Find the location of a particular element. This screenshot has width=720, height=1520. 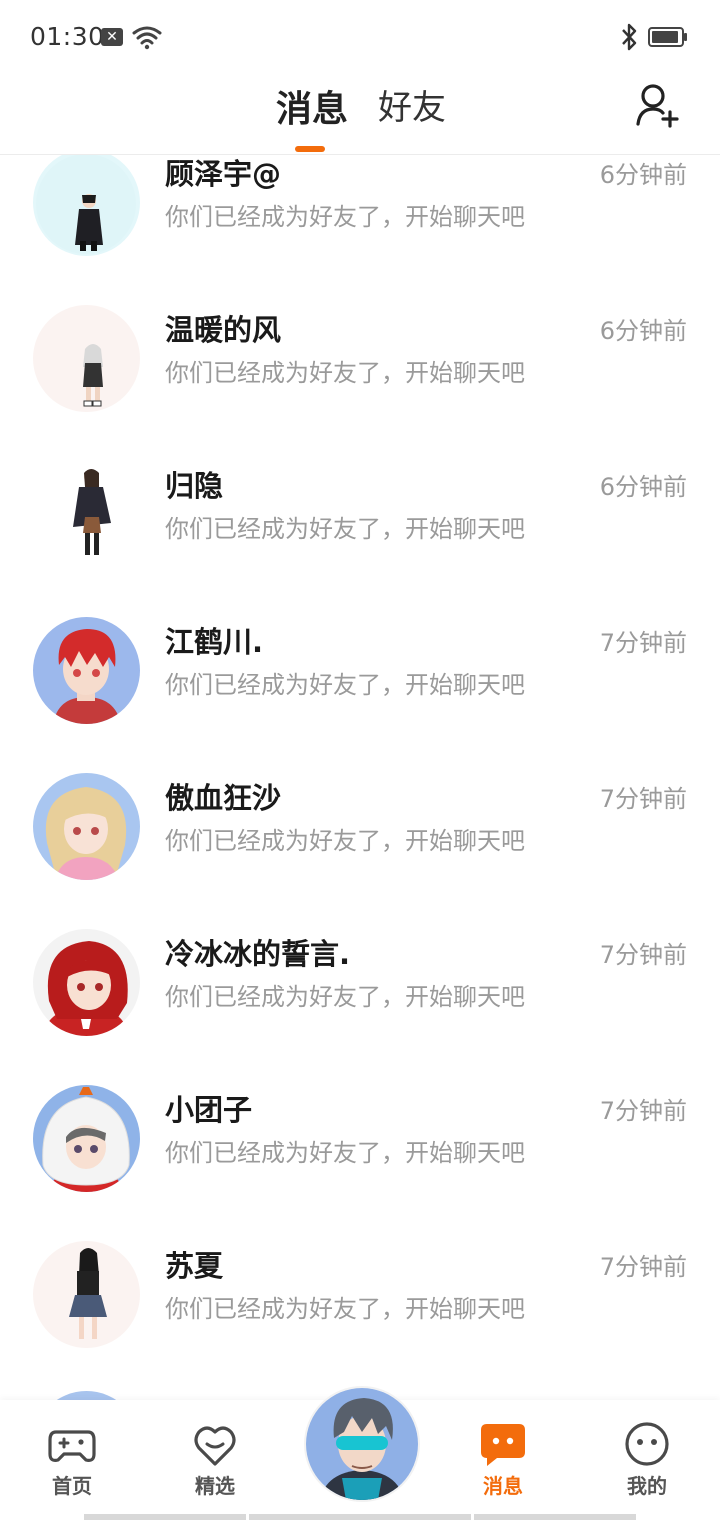

nav-item-featured: 精选 is located at coordinates (215, 1459).